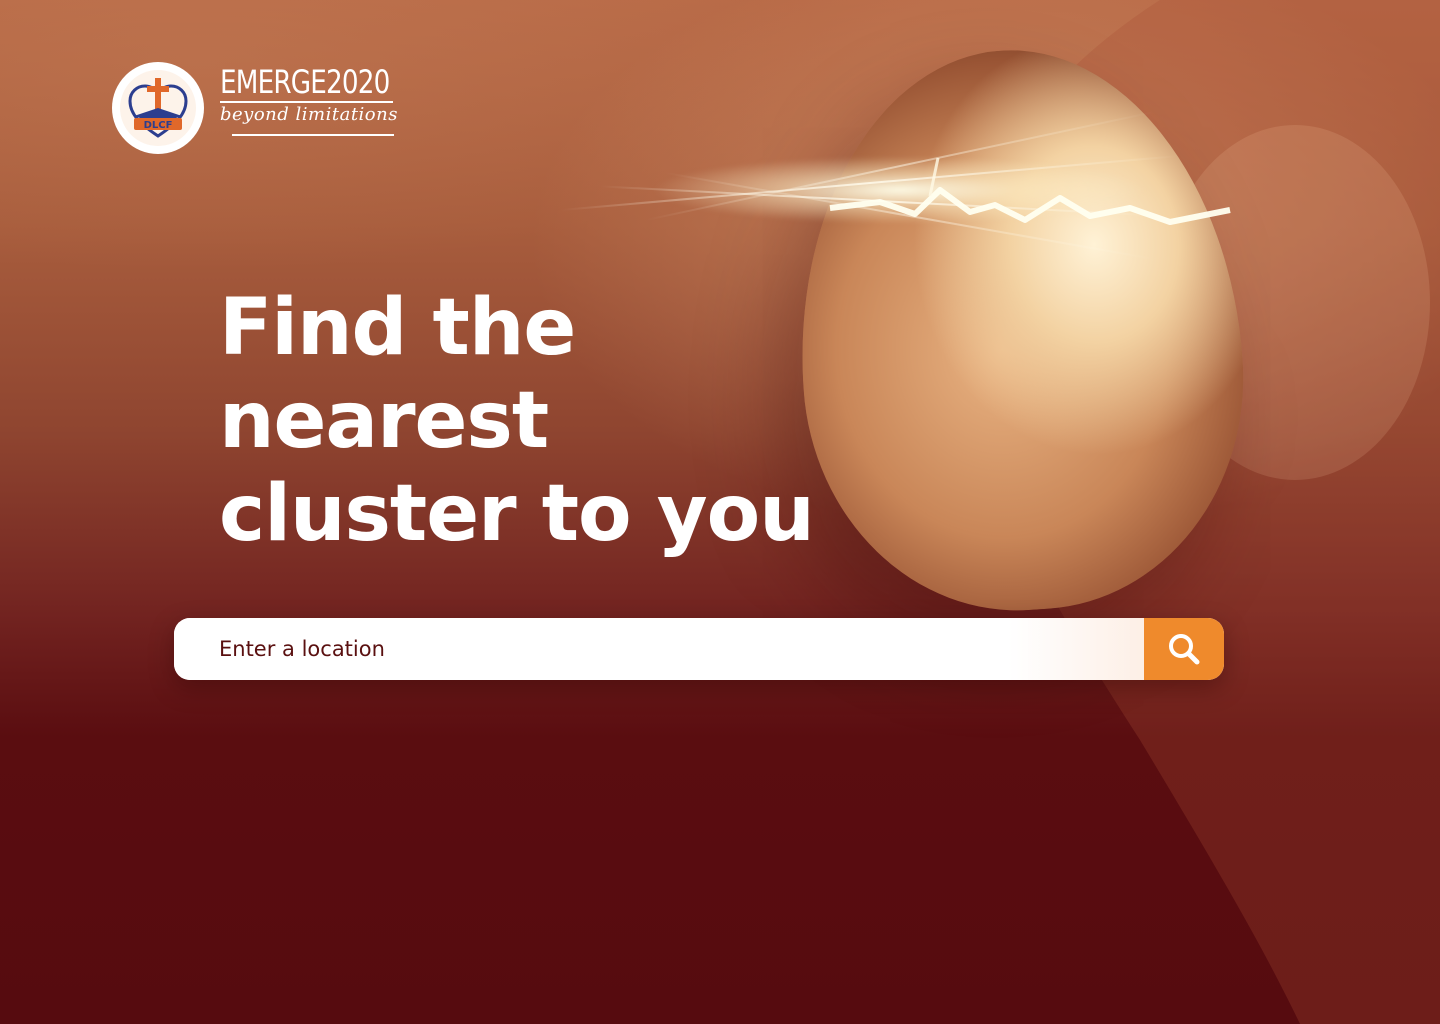  I want to click on location-search-bar, so click(699, 649).